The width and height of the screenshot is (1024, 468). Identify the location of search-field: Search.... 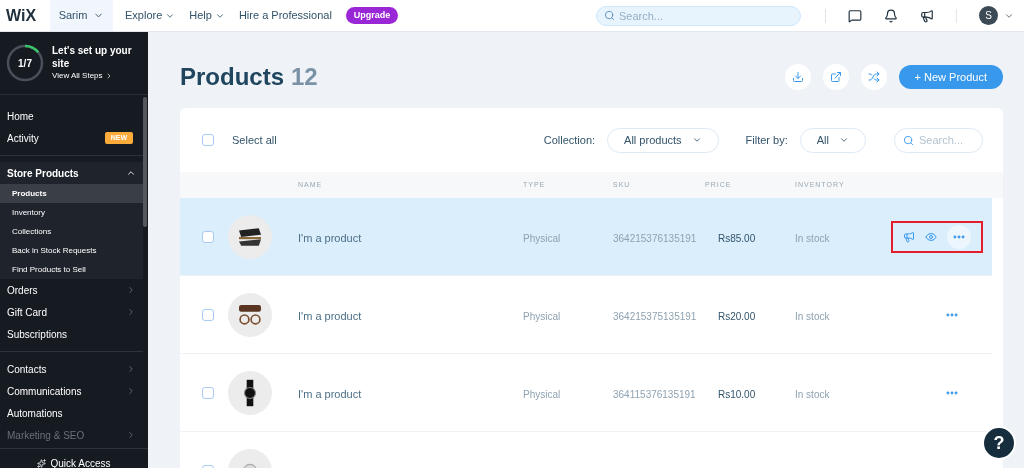
(698, 15).